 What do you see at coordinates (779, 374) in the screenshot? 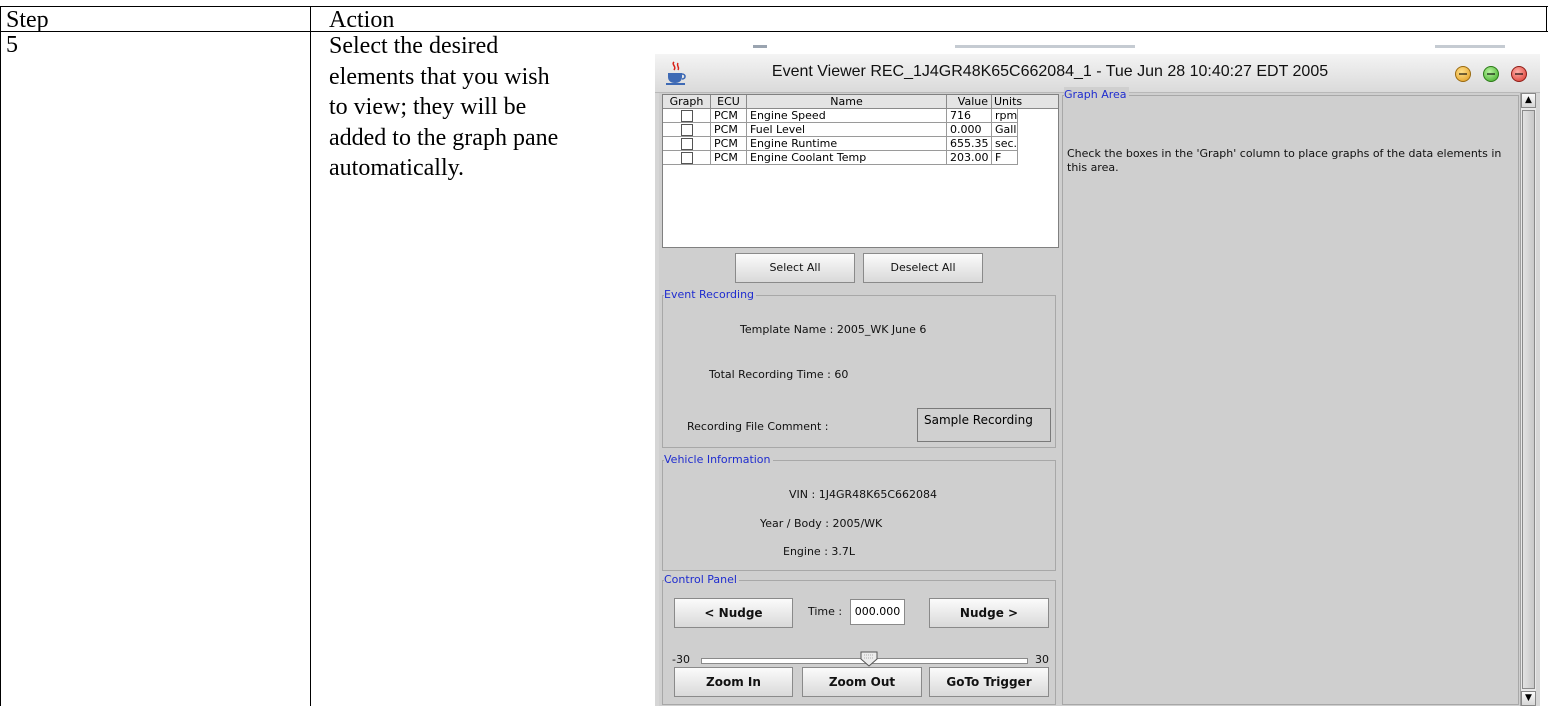
I see `total-recording-time-label: Total Recording Time : 60` at bounding box center [779, 374].